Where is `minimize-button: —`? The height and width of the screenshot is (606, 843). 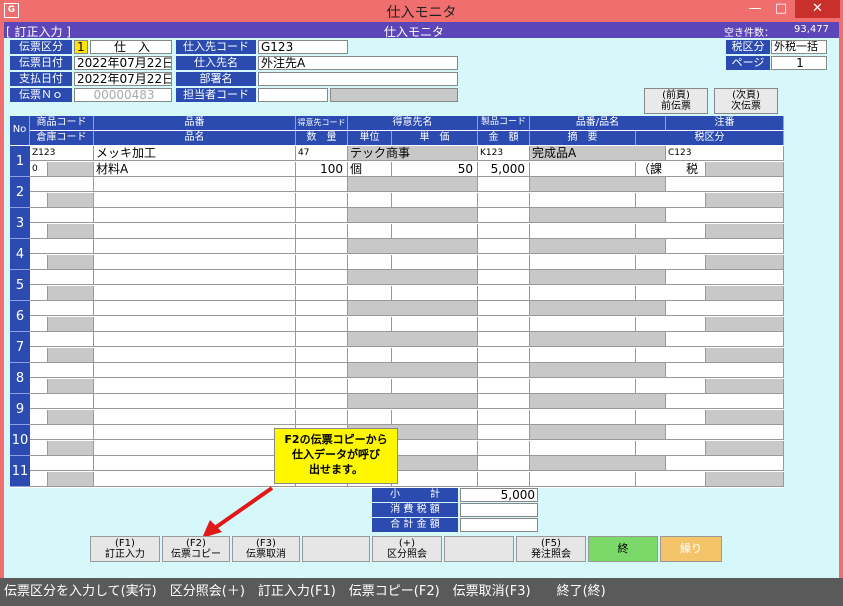 minimize-button: — is located at coordinates (755, 9).